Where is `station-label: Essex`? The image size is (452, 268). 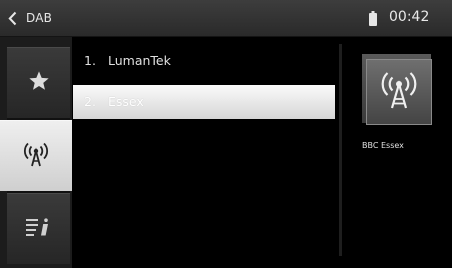
station-label: Essex is located at coordinates (125, 101).